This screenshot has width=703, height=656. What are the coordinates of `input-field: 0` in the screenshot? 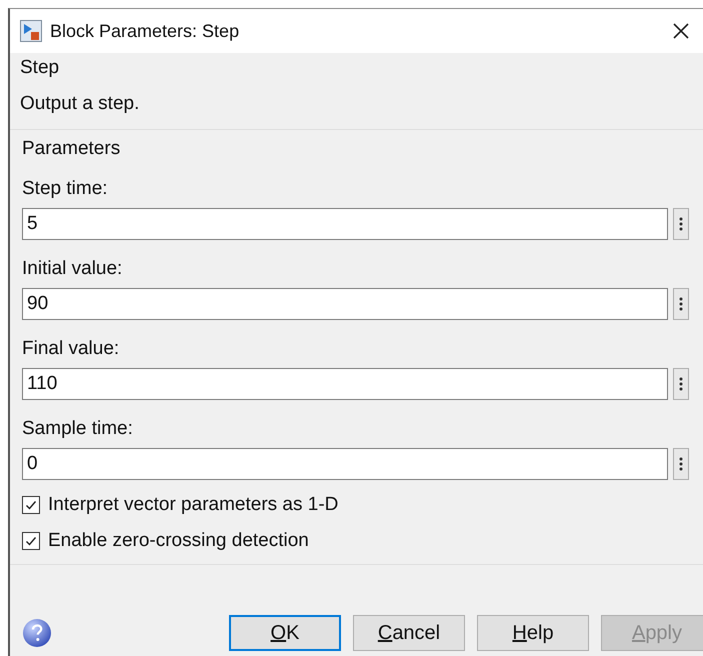 It's located at (345, 464).